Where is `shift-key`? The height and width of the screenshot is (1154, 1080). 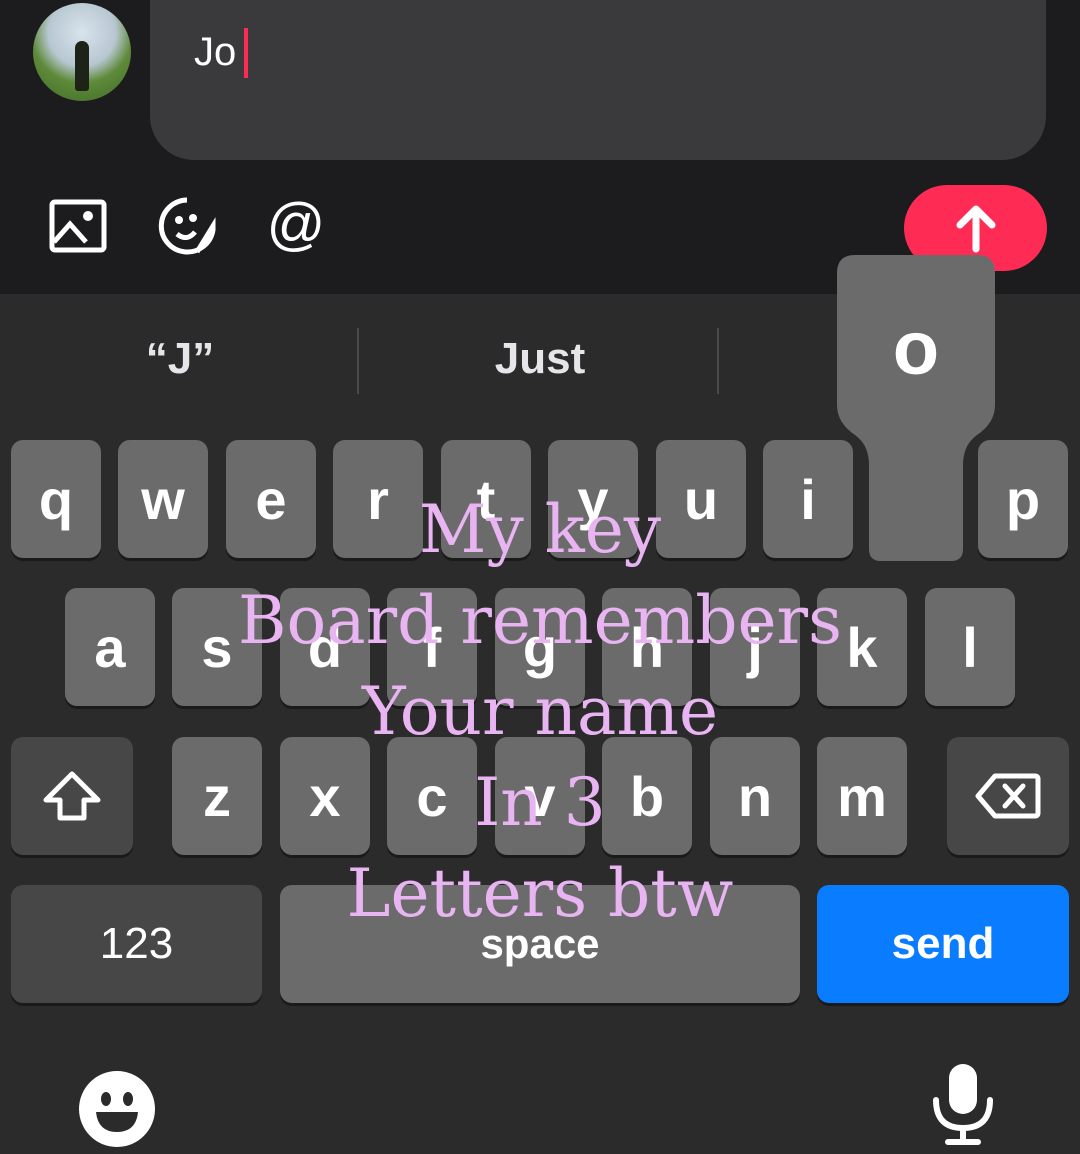 shift-key is located at coordinates (72, 796).